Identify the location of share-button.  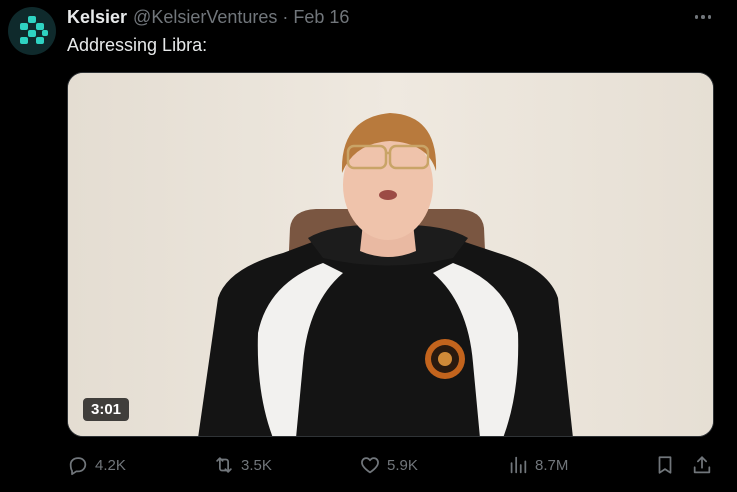
(702, 465).